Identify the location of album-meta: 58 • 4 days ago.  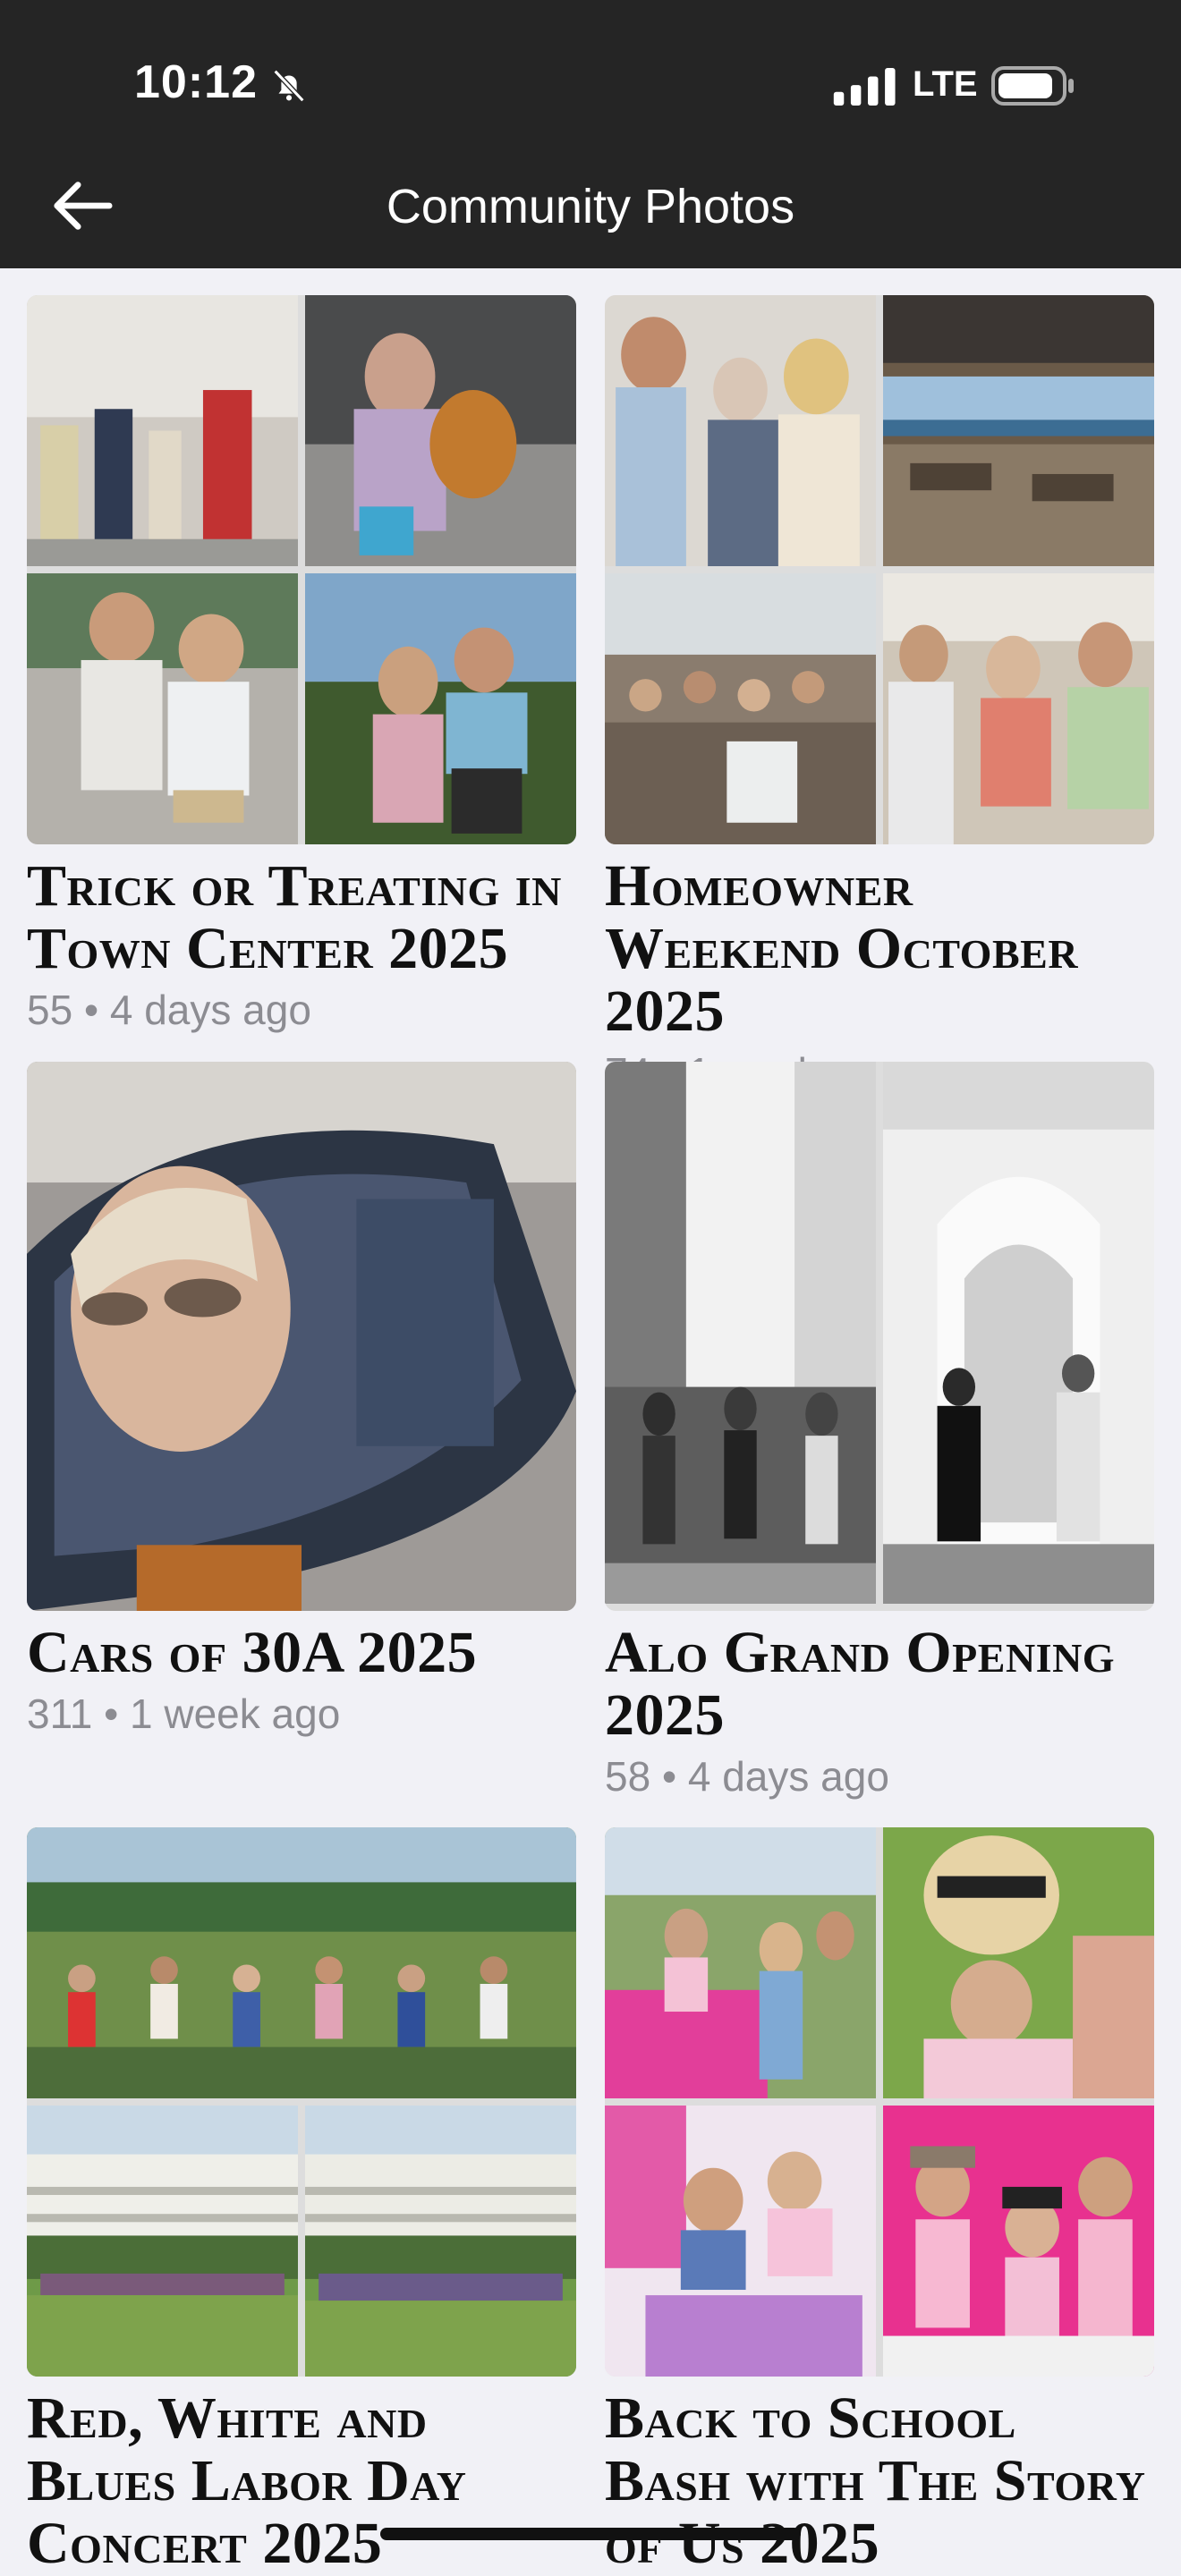
(879, 1776).